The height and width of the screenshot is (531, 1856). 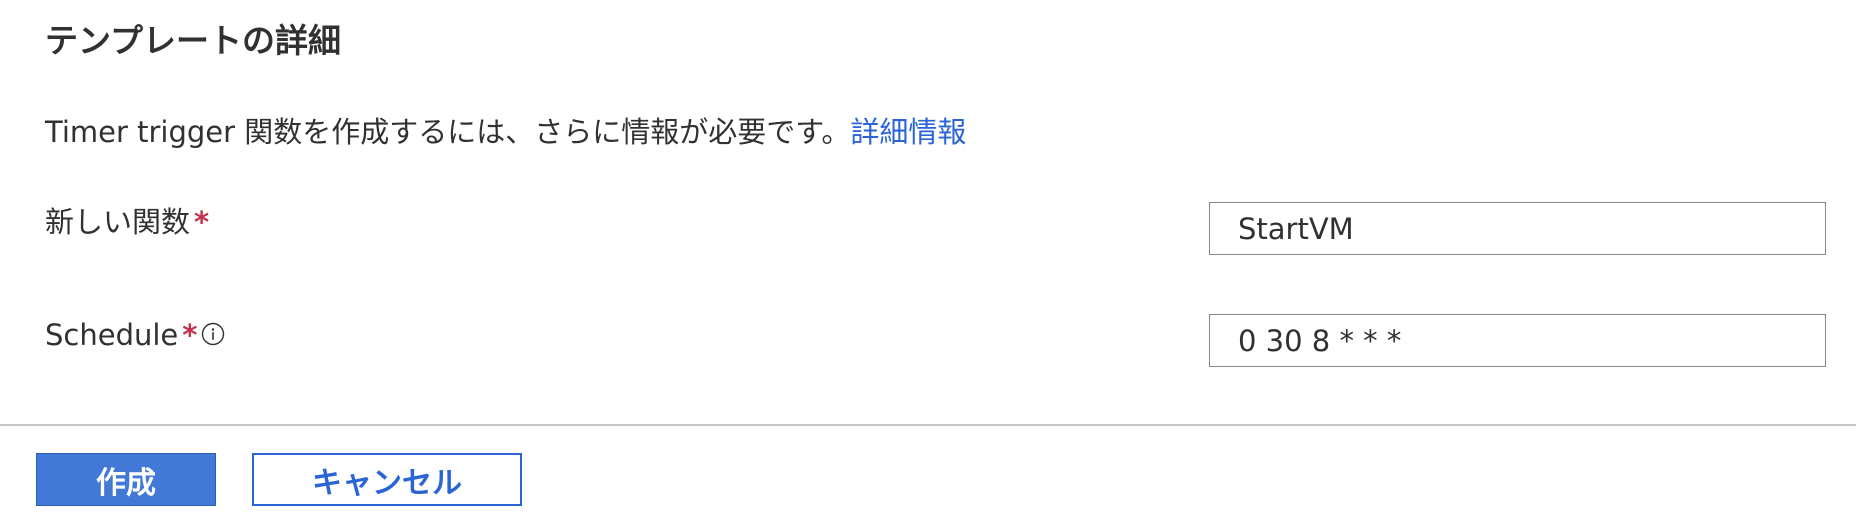 What do you see at coordinates (448, 132) in the screenshot?
I see `description-text: Timer trigger 関数を作成するには、さらに情報が必要です。` at bounding box center [448, 132].